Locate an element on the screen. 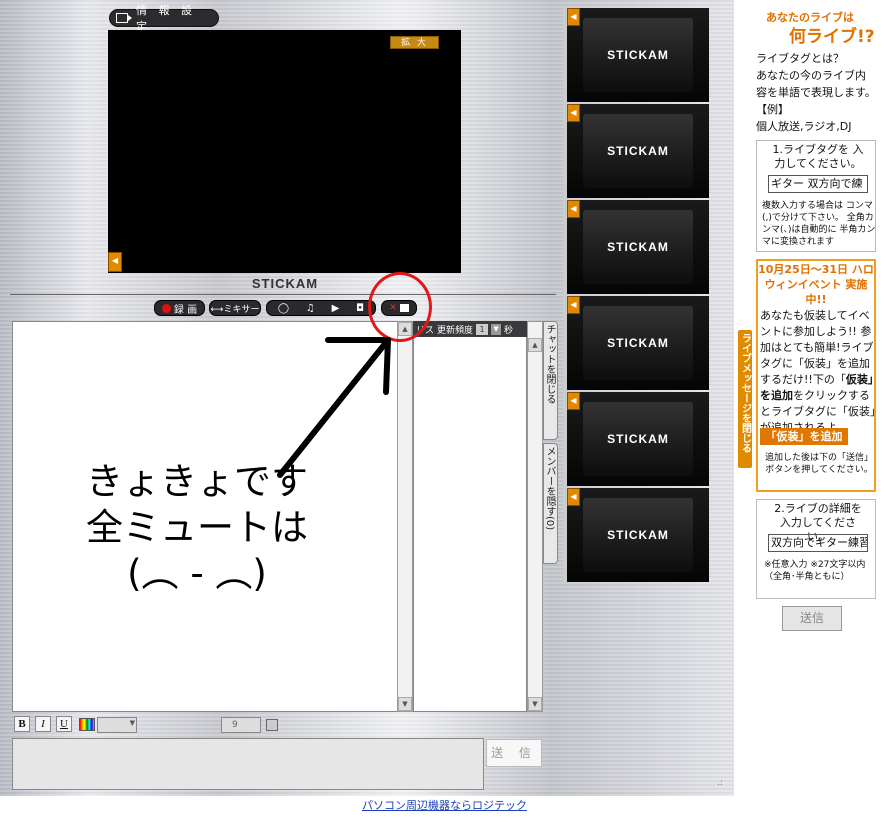  event-note: 追加した後は下の「送信」ボタンを押してください。 is located at coordinates (818, 464).